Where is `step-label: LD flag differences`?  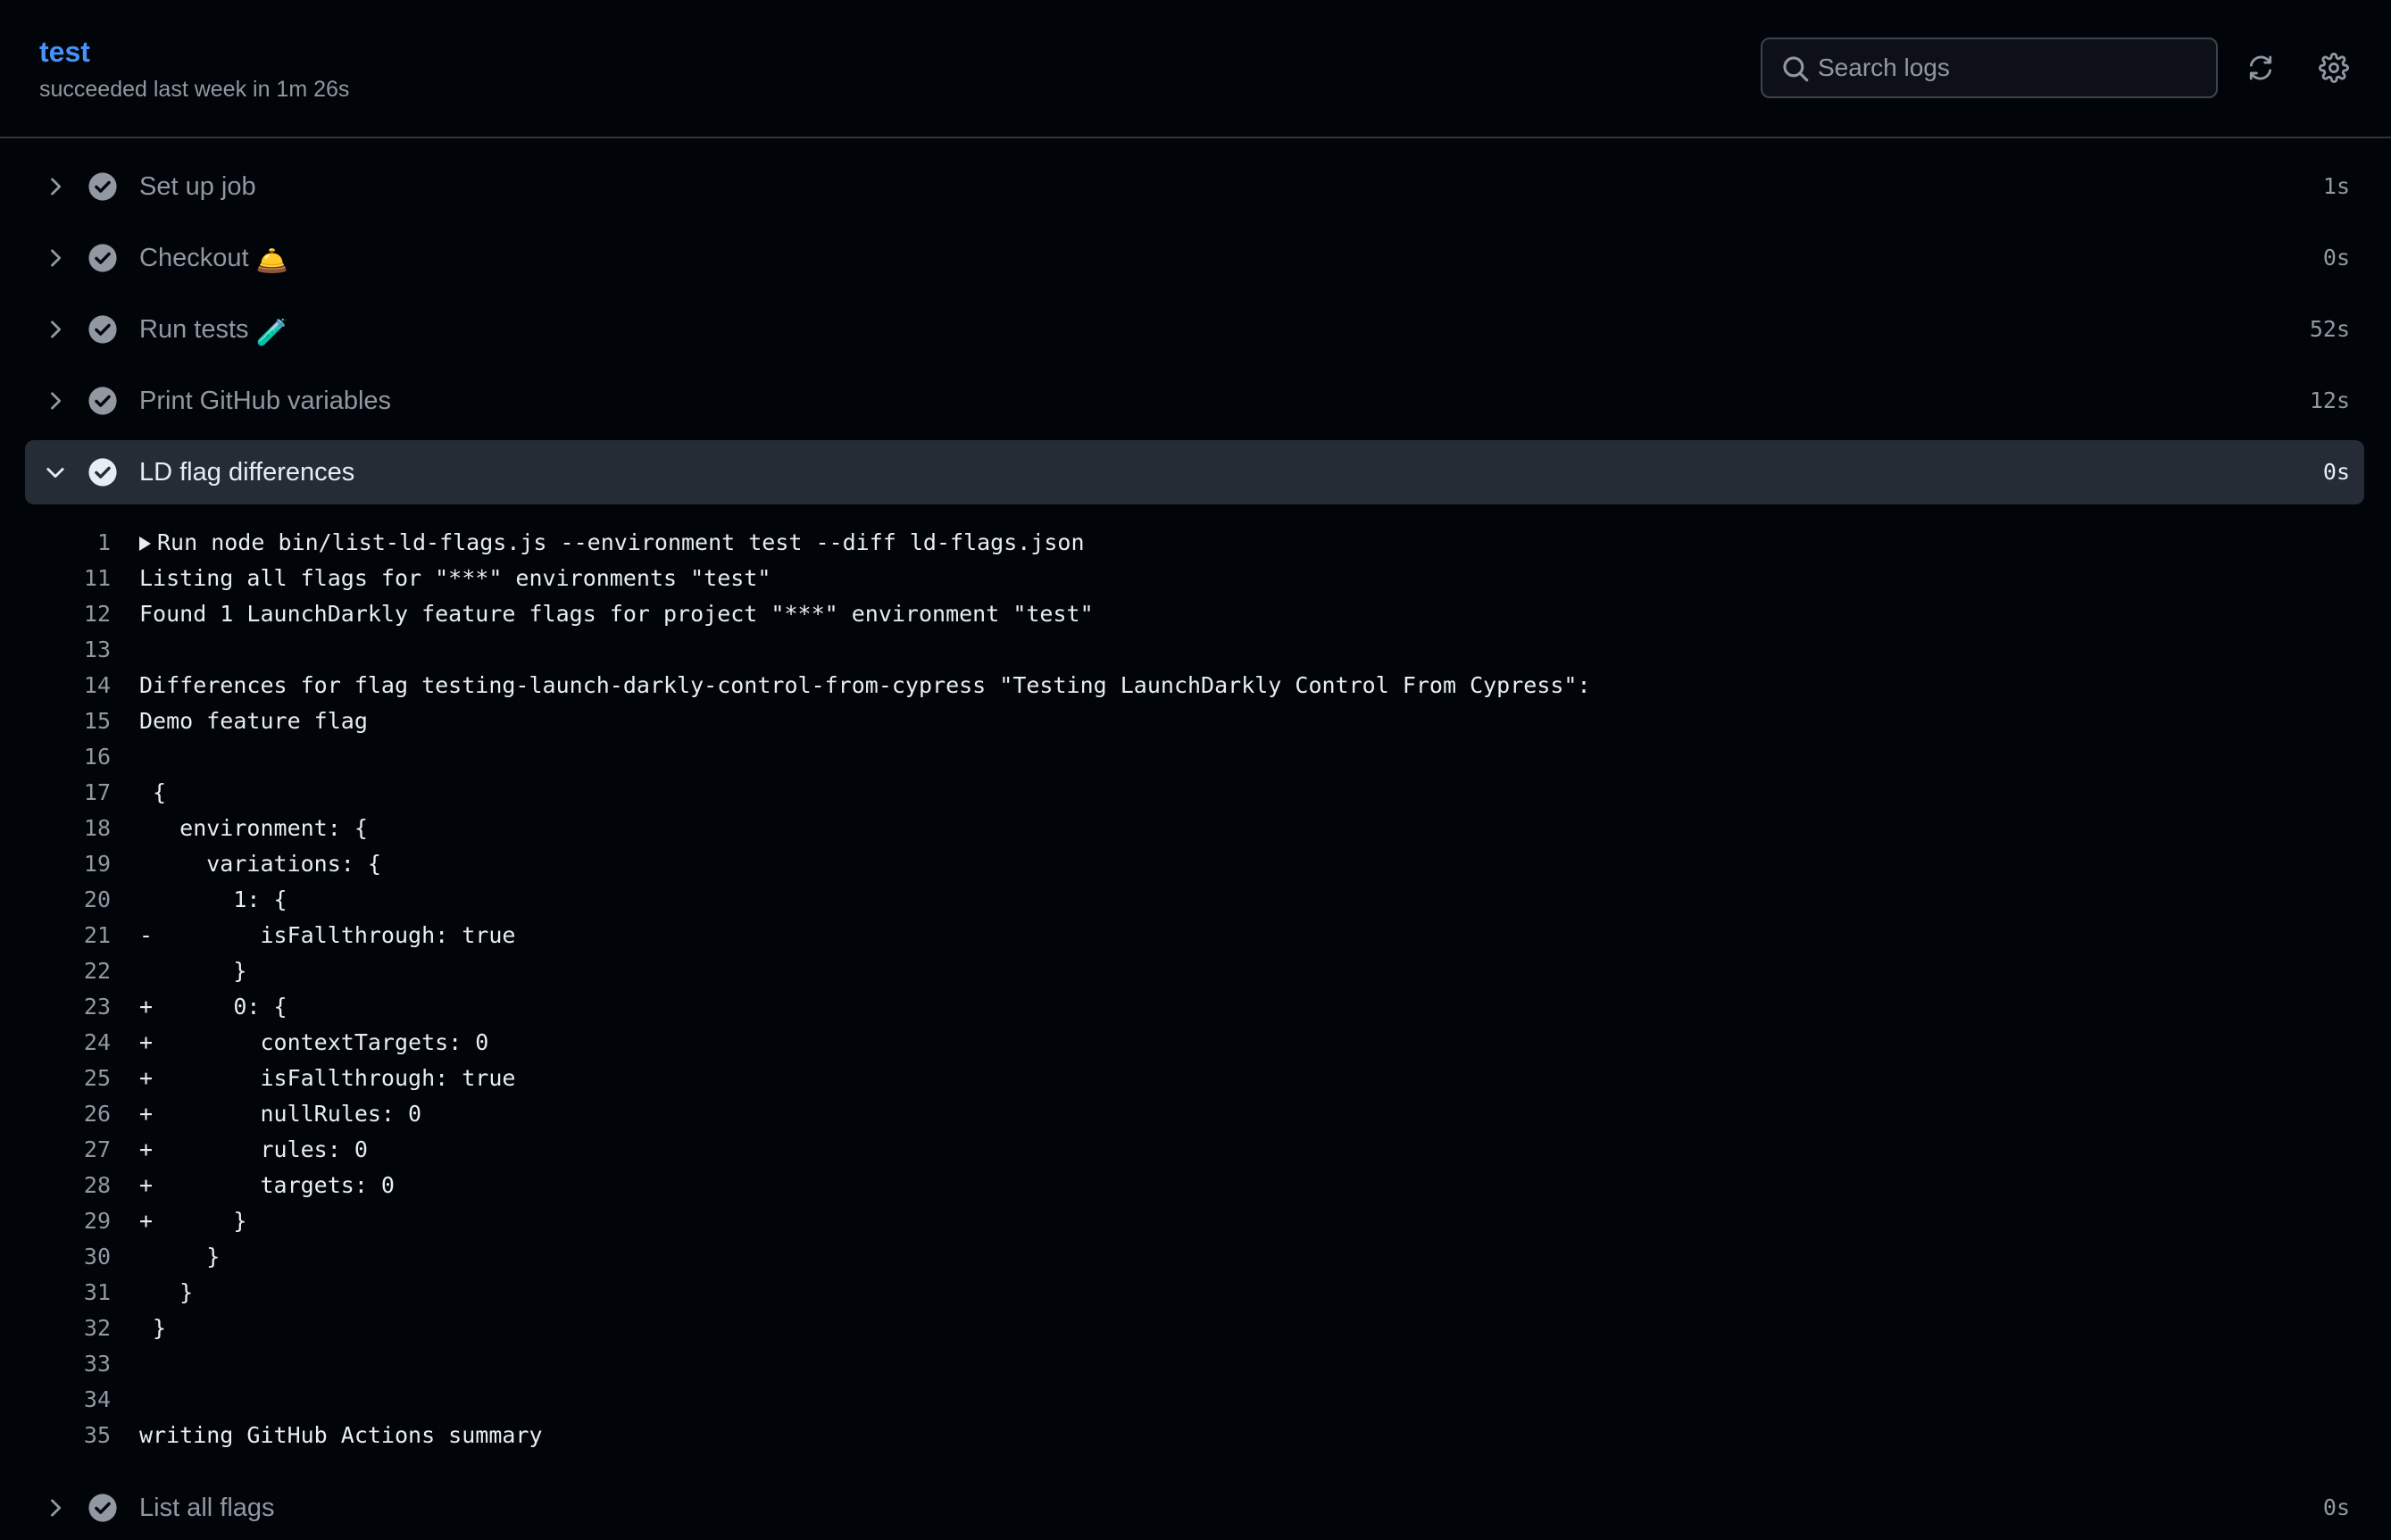 step-label: LD flag differences is located at coordinates (247, 472).